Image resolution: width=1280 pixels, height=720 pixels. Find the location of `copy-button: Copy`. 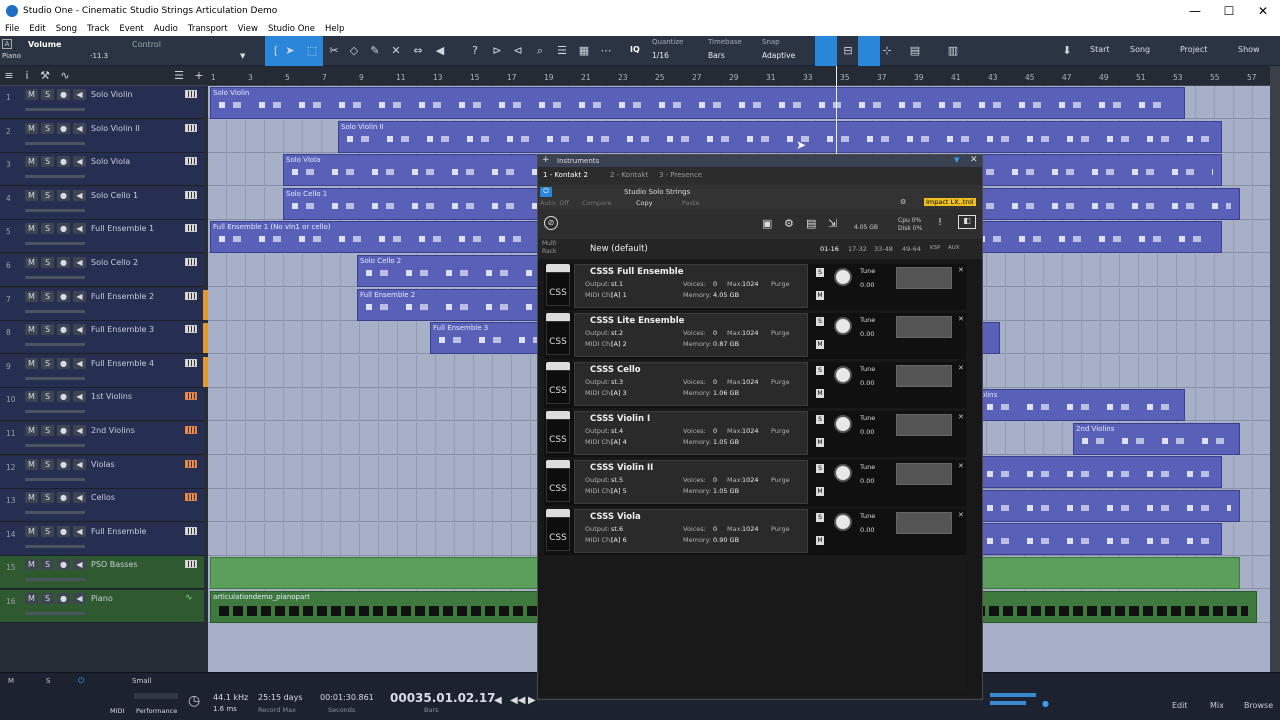

copy-button: Copy is located at coordinates (644, 203).